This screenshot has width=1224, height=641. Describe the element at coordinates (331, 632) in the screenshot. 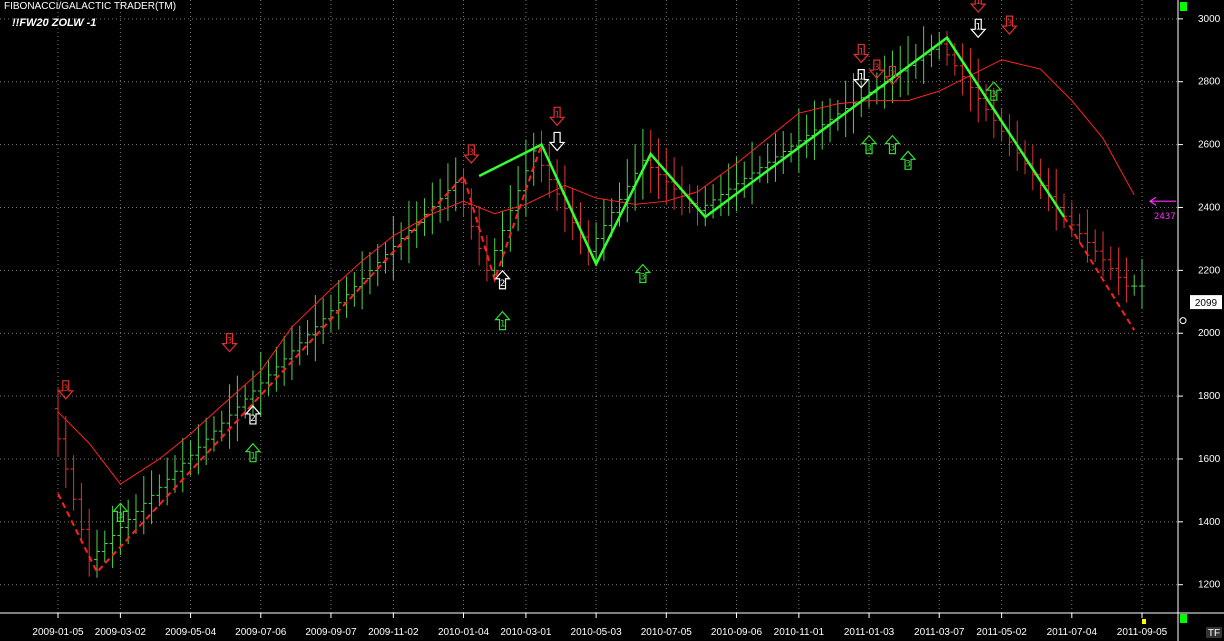

I see `x-tick-label: 2009-09-07` at that location.